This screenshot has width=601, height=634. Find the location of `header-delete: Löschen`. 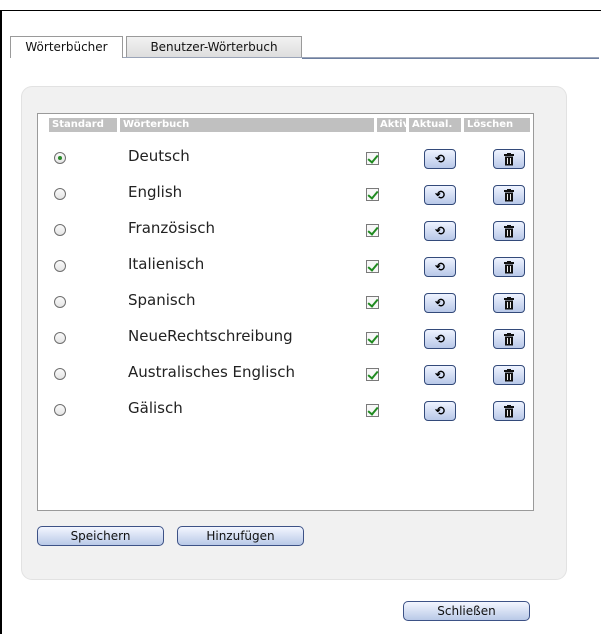

header-delete: Löschen is located at coordinates (497, 125).